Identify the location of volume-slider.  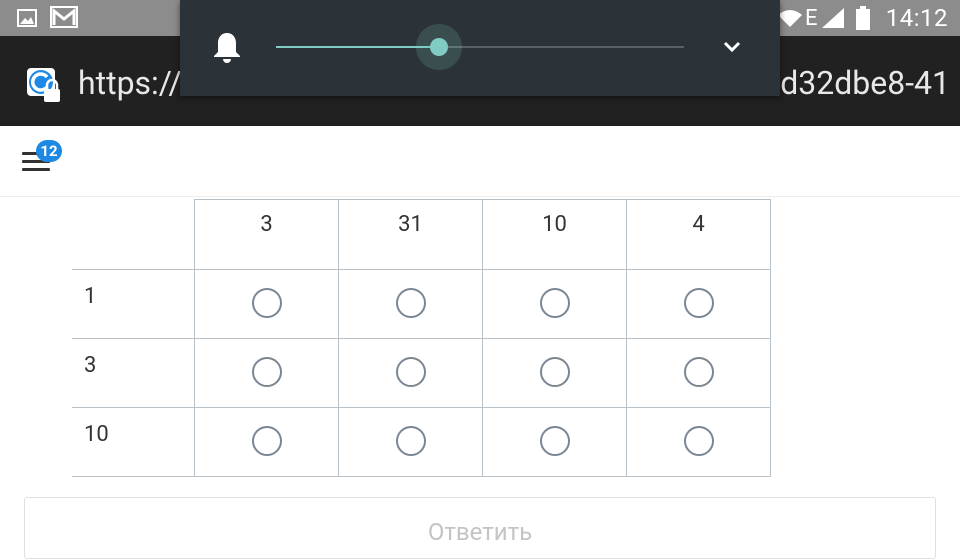
(480, 47).